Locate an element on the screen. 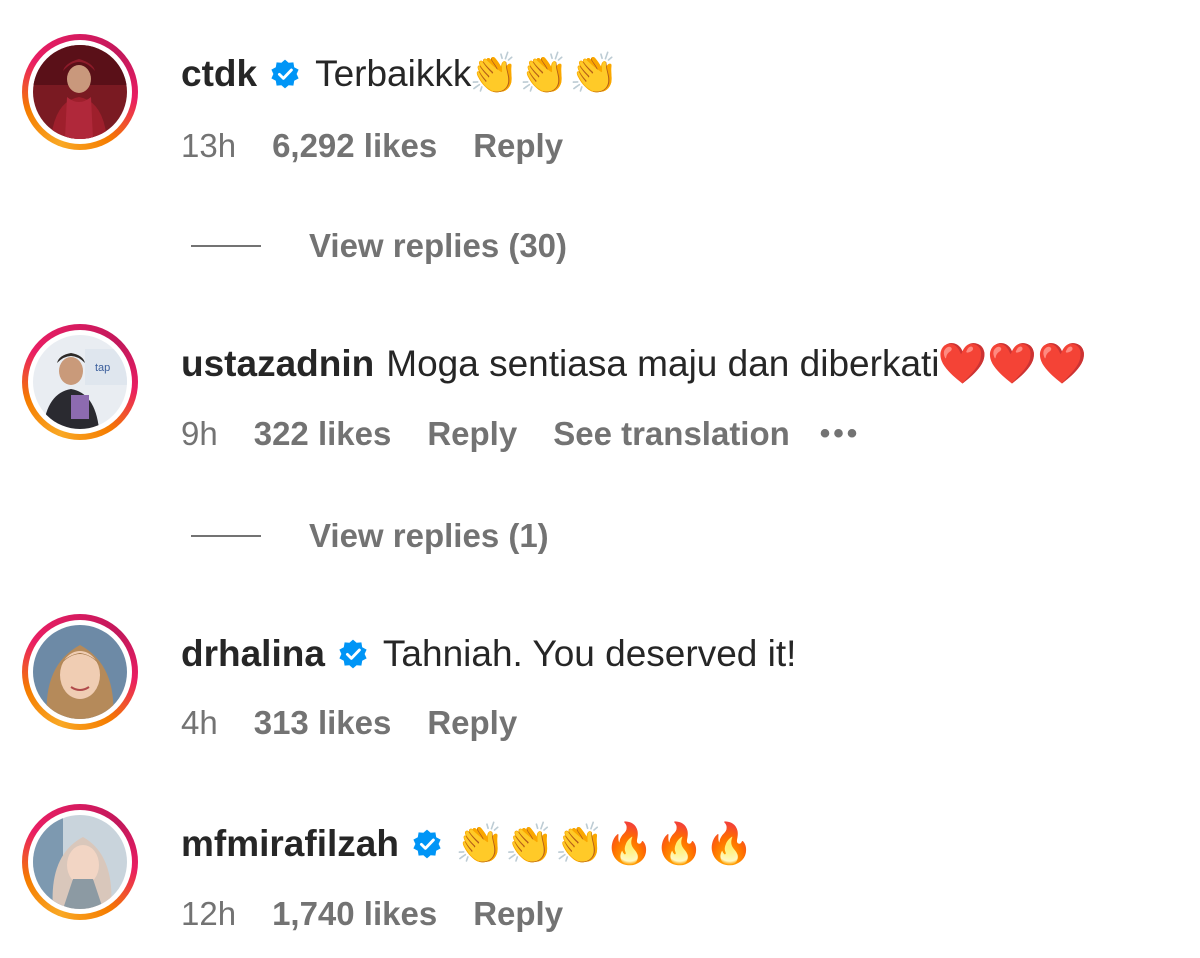 This screenshot has height=958, width=1200. comment-text: Tahniah. You deserved it! is located at coordinates (589, 653).